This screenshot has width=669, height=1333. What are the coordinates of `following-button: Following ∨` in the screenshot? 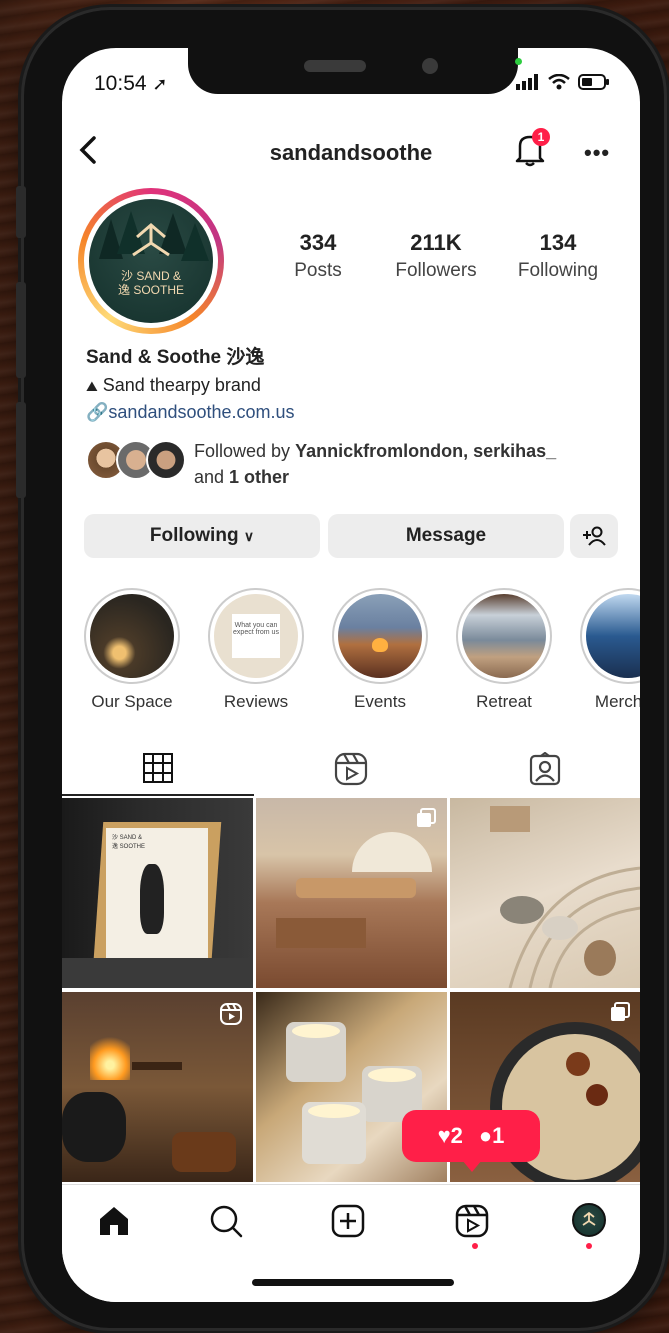 It's located at (202, 536).